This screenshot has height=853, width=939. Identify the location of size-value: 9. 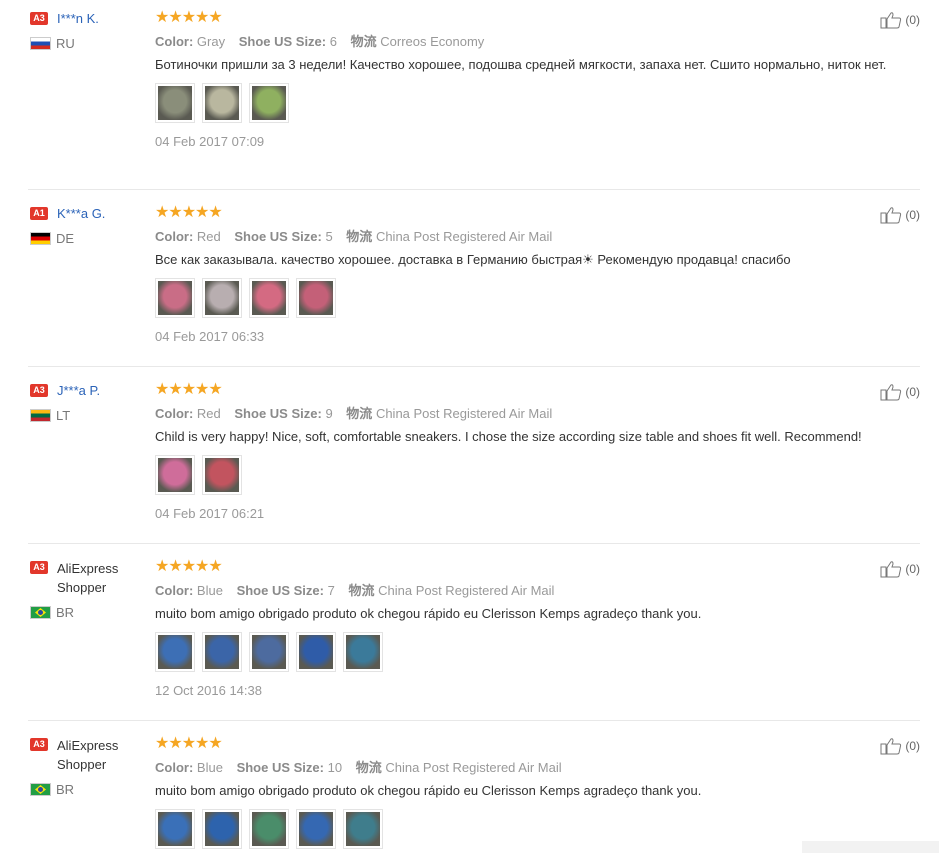
(329, 413).